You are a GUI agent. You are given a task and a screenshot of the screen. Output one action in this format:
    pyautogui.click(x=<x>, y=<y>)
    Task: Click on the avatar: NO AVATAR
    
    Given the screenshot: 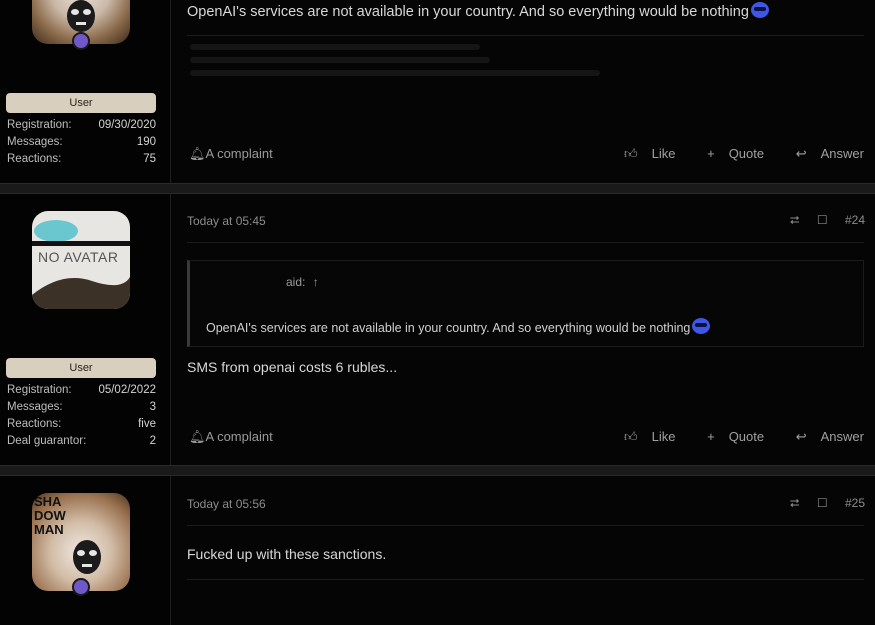 What is the action you would take?
    pyautogui.click(x=81, y=260)
    